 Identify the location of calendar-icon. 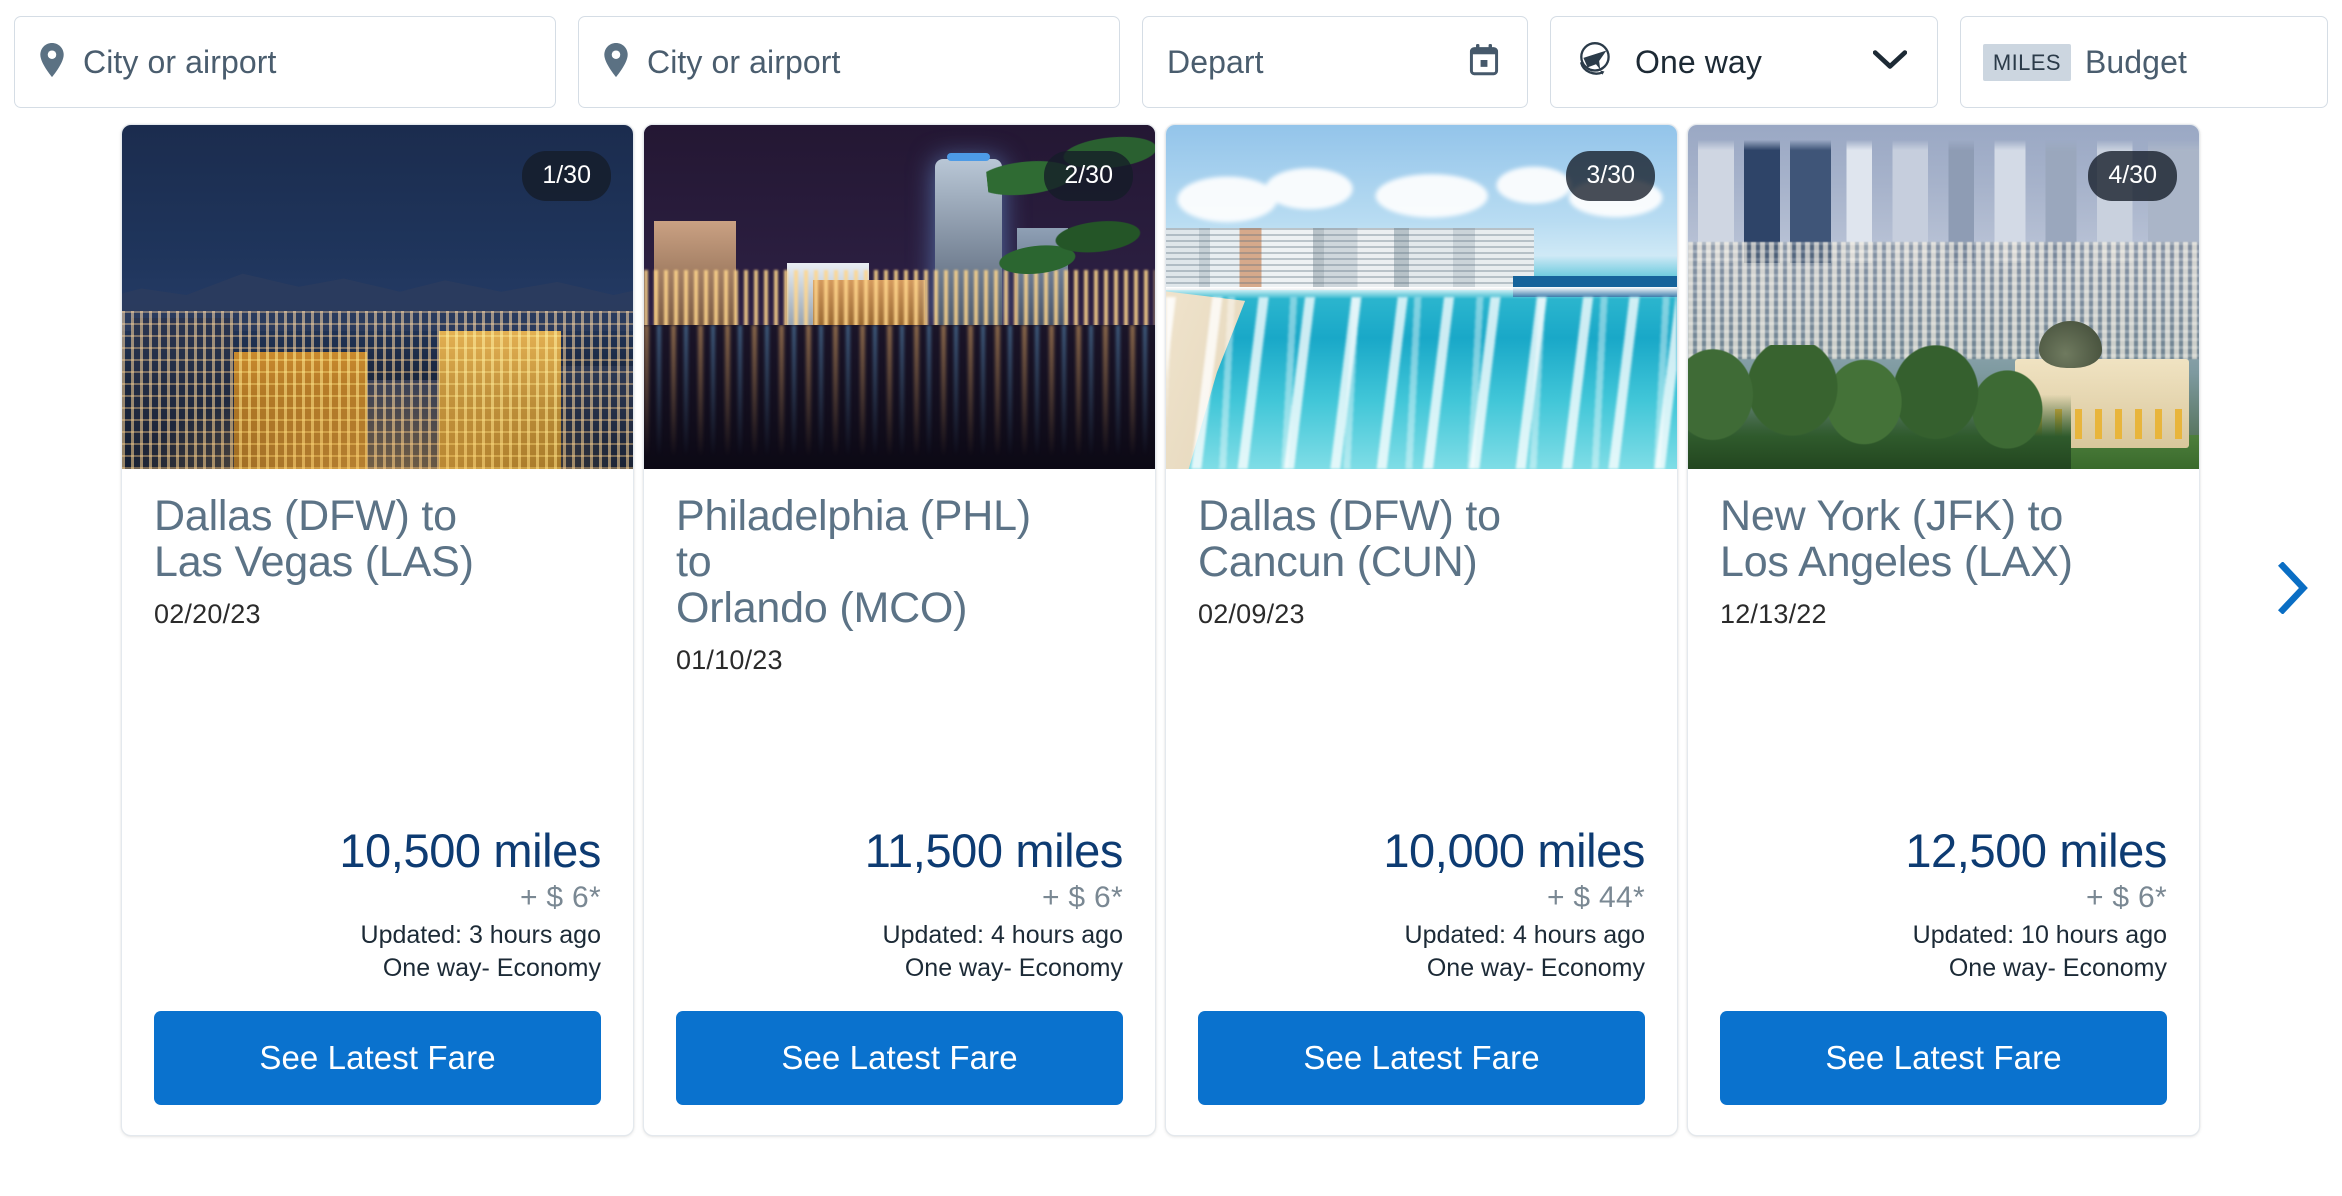
(1484, 62).